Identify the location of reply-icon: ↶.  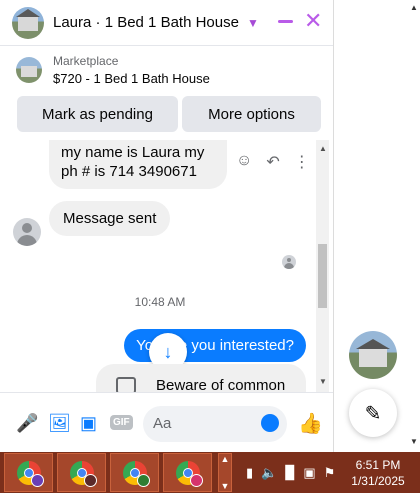
(272, 162).